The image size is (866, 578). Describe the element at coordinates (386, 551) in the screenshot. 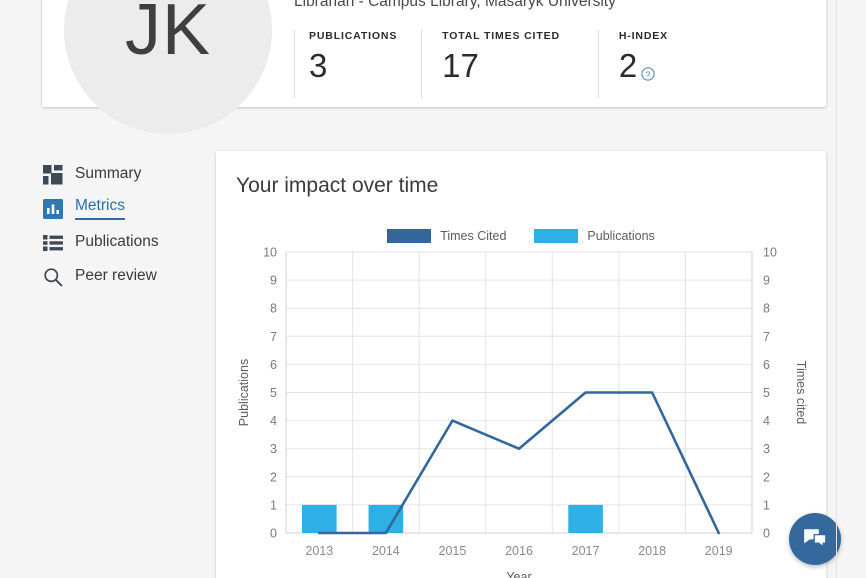

I see `svg-text: 2014` at that location.